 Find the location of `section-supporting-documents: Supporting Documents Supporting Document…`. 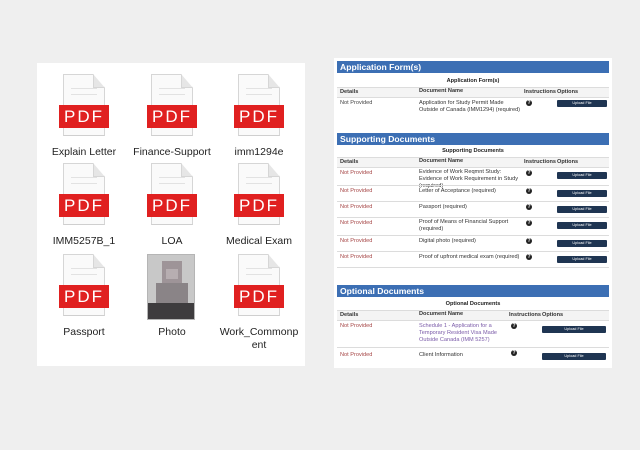

section-supporting-documents: Supporting Documents Supporting Document… is located at coordinates (473, 200).